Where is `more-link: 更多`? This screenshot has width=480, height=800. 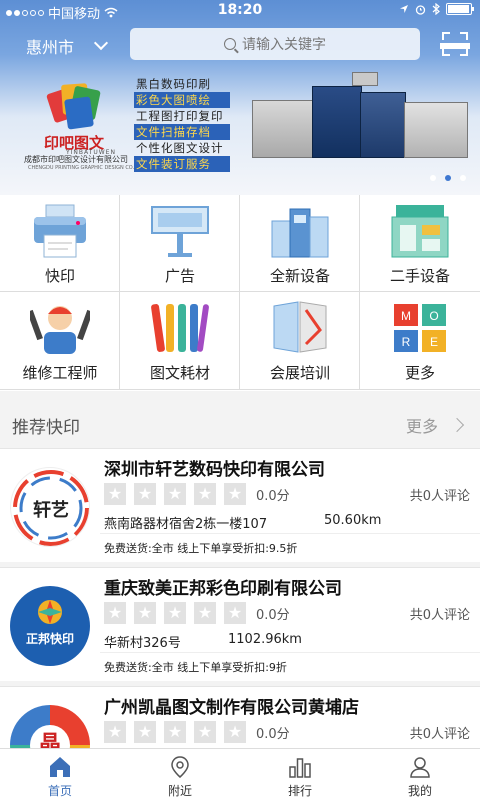
more-link: 更多 is located at coordinates (435, 425).